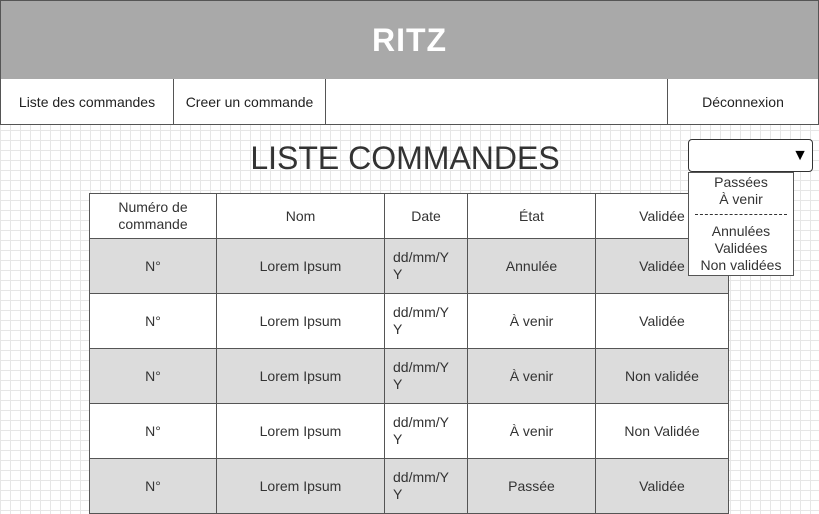 This screenshot has height=514, width=819. What do you see at coordinates (800, 156) in the screenshot?
I see `chevron-down-icon: ▼` at bounding box center [800, 156].